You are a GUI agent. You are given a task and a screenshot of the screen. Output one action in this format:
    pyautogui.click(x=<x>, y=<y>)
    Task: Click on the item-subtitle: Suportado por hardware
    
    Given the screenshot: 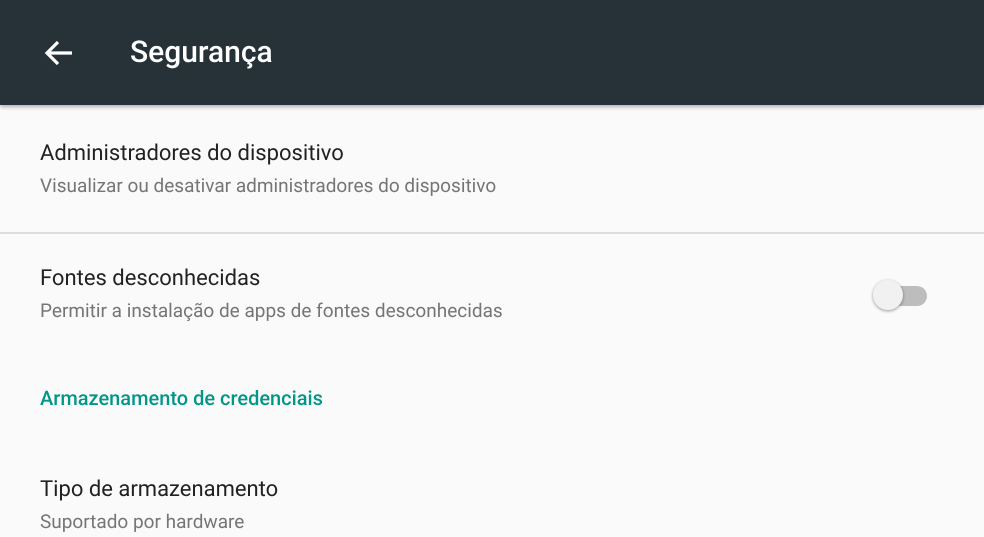 What is the action you would take?
    pyautogui.click(x=143, y=521)
    